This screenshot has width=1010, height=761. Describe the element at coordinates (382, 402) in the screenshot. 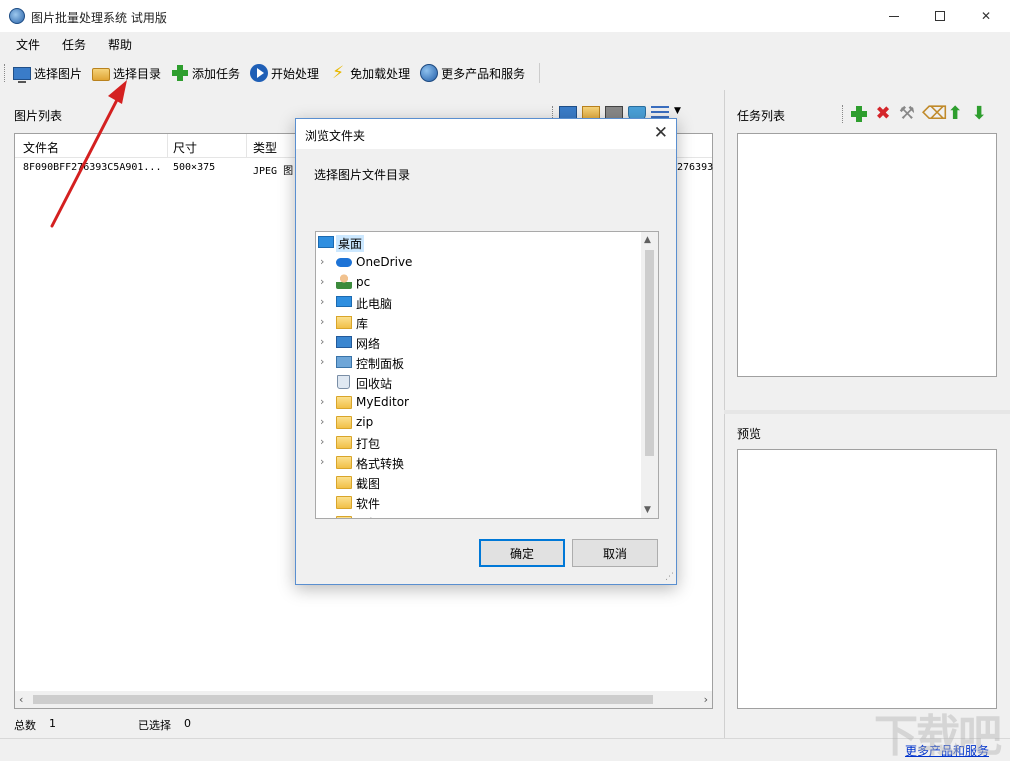

I see `tree-item-label: MyEditor` at that location.